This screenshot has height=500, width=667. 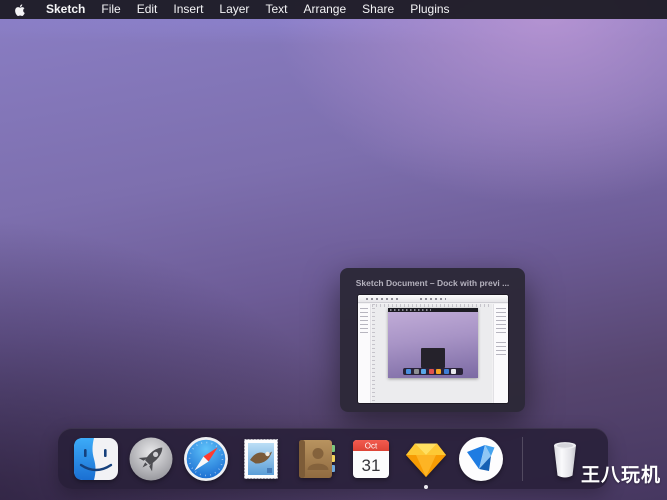 I want to click on menu-item-edit: Edit, so click(x=147, y=9).